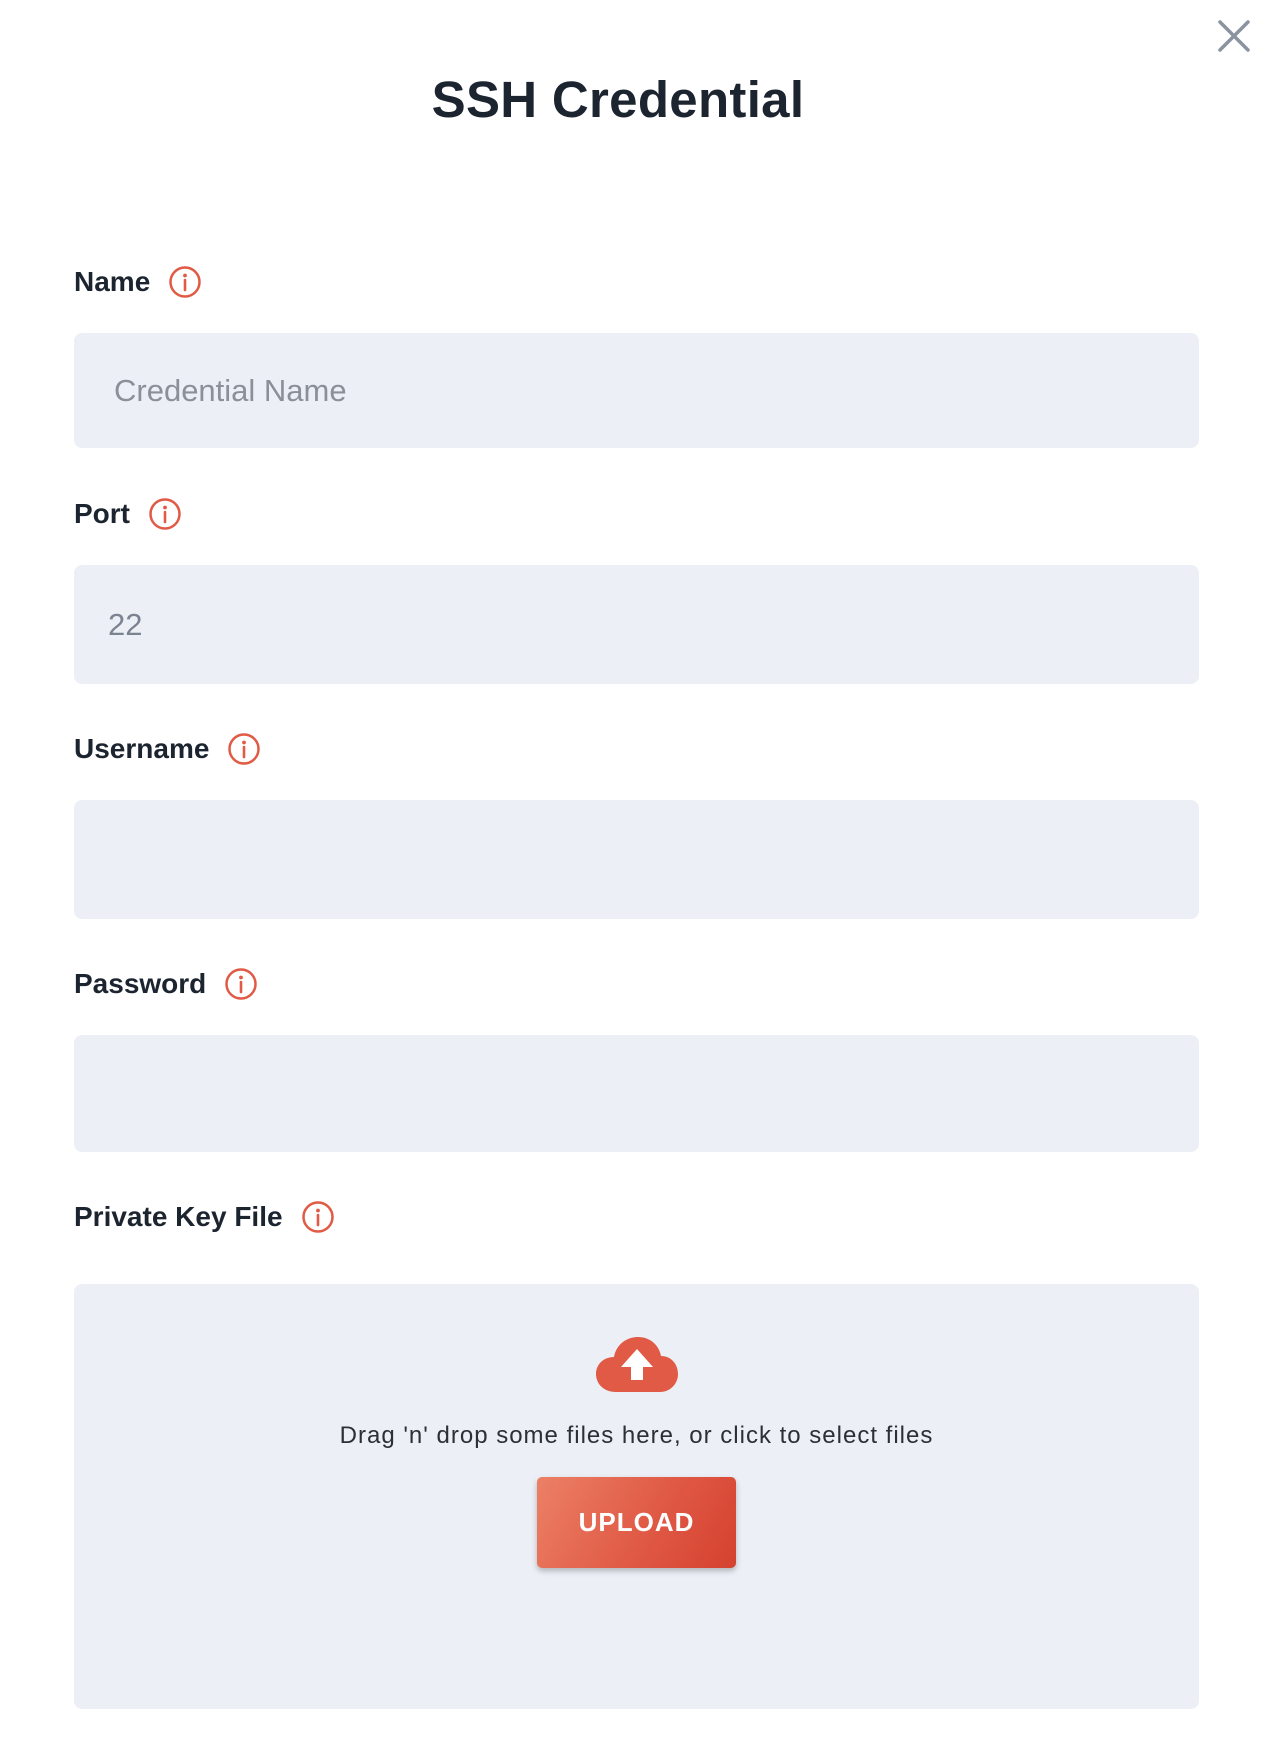  I want to click on cloud-upload-icon, so click(637, 1364).